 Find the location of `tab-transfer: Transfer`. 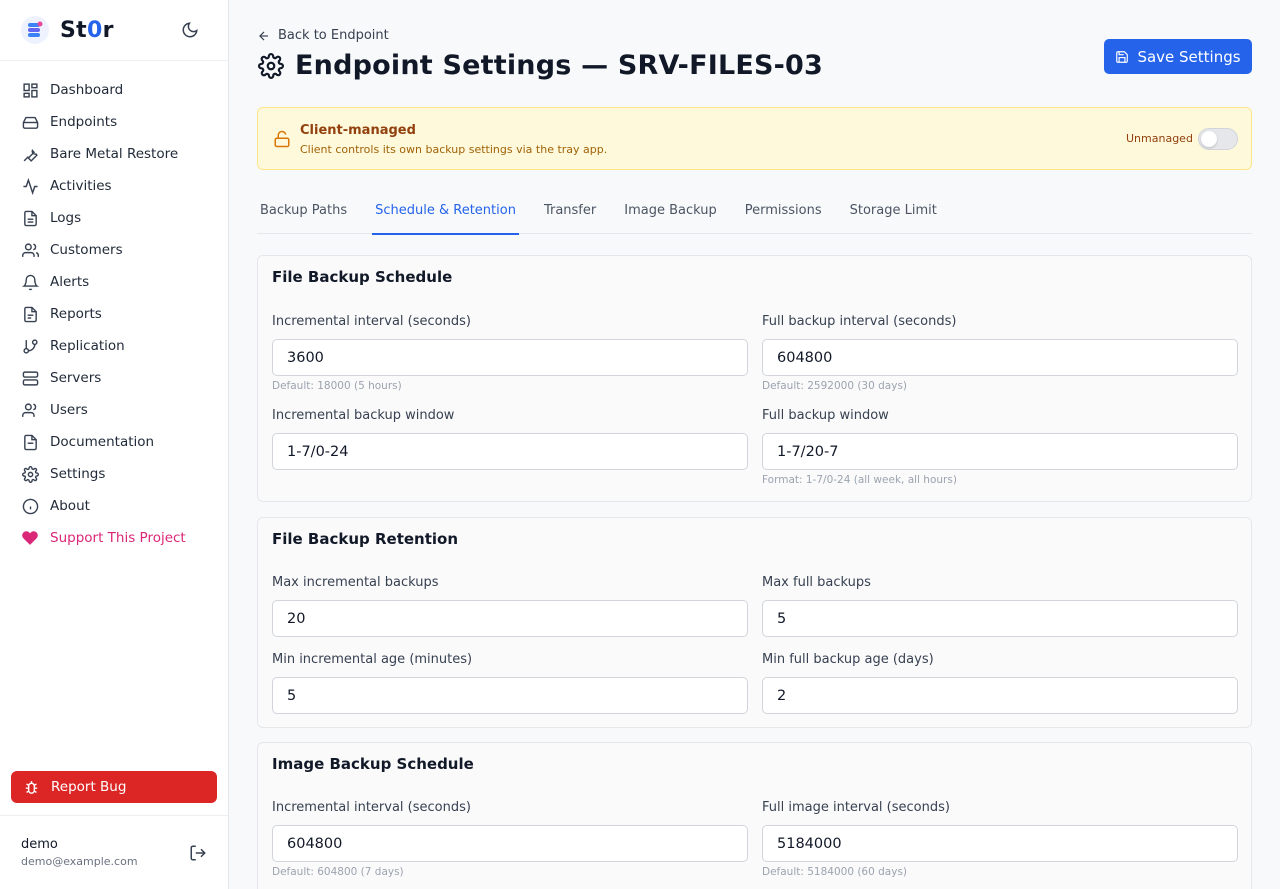

tab-transfer: Transfer is located at coordinates (570, 213).